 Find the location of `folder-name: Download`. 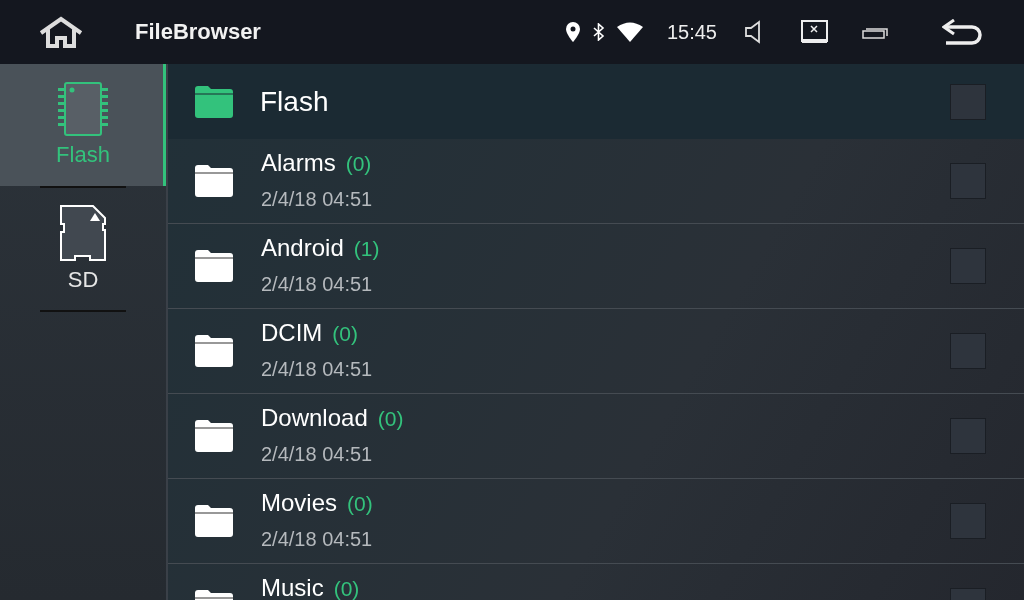

folder-name: Download is located at coordinates (314, 418).